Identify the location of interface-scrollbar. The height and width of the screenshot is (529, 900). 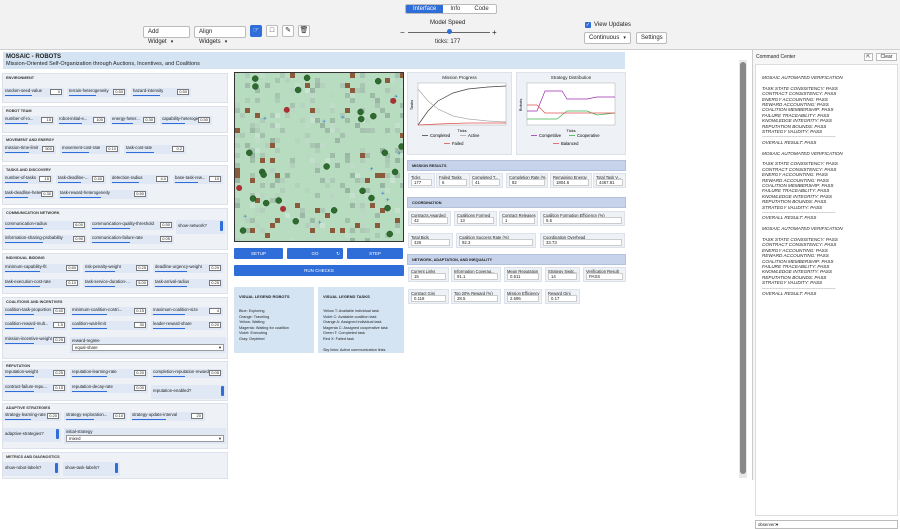
(743, 269).